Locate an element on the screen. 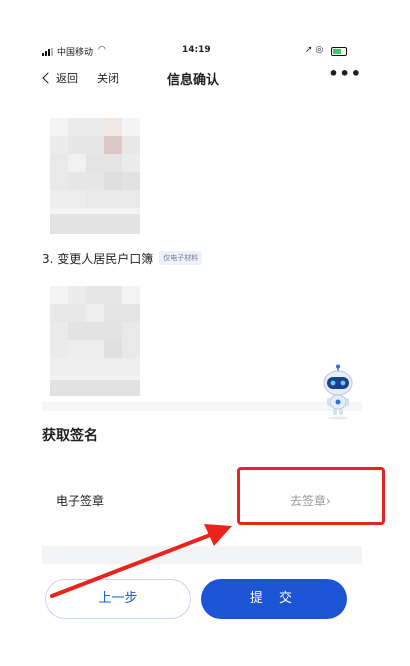 The width and height of the screenshot is (410, 666). e-seal-label: 电子签章 is located at coordinates (80, 501).